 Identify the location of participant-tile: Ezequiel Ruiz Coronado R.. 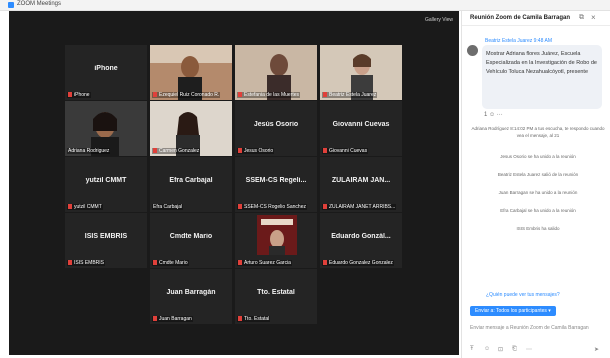
(191, 72).